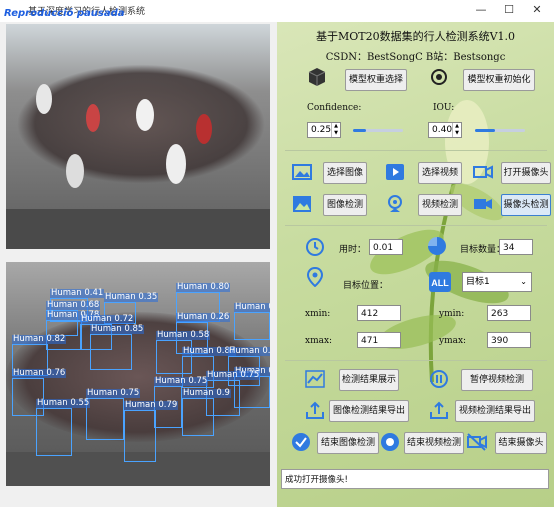 This screenshot has width=554, height=507. I want to click on detection-label: Human 0.85, so click(117, 329).